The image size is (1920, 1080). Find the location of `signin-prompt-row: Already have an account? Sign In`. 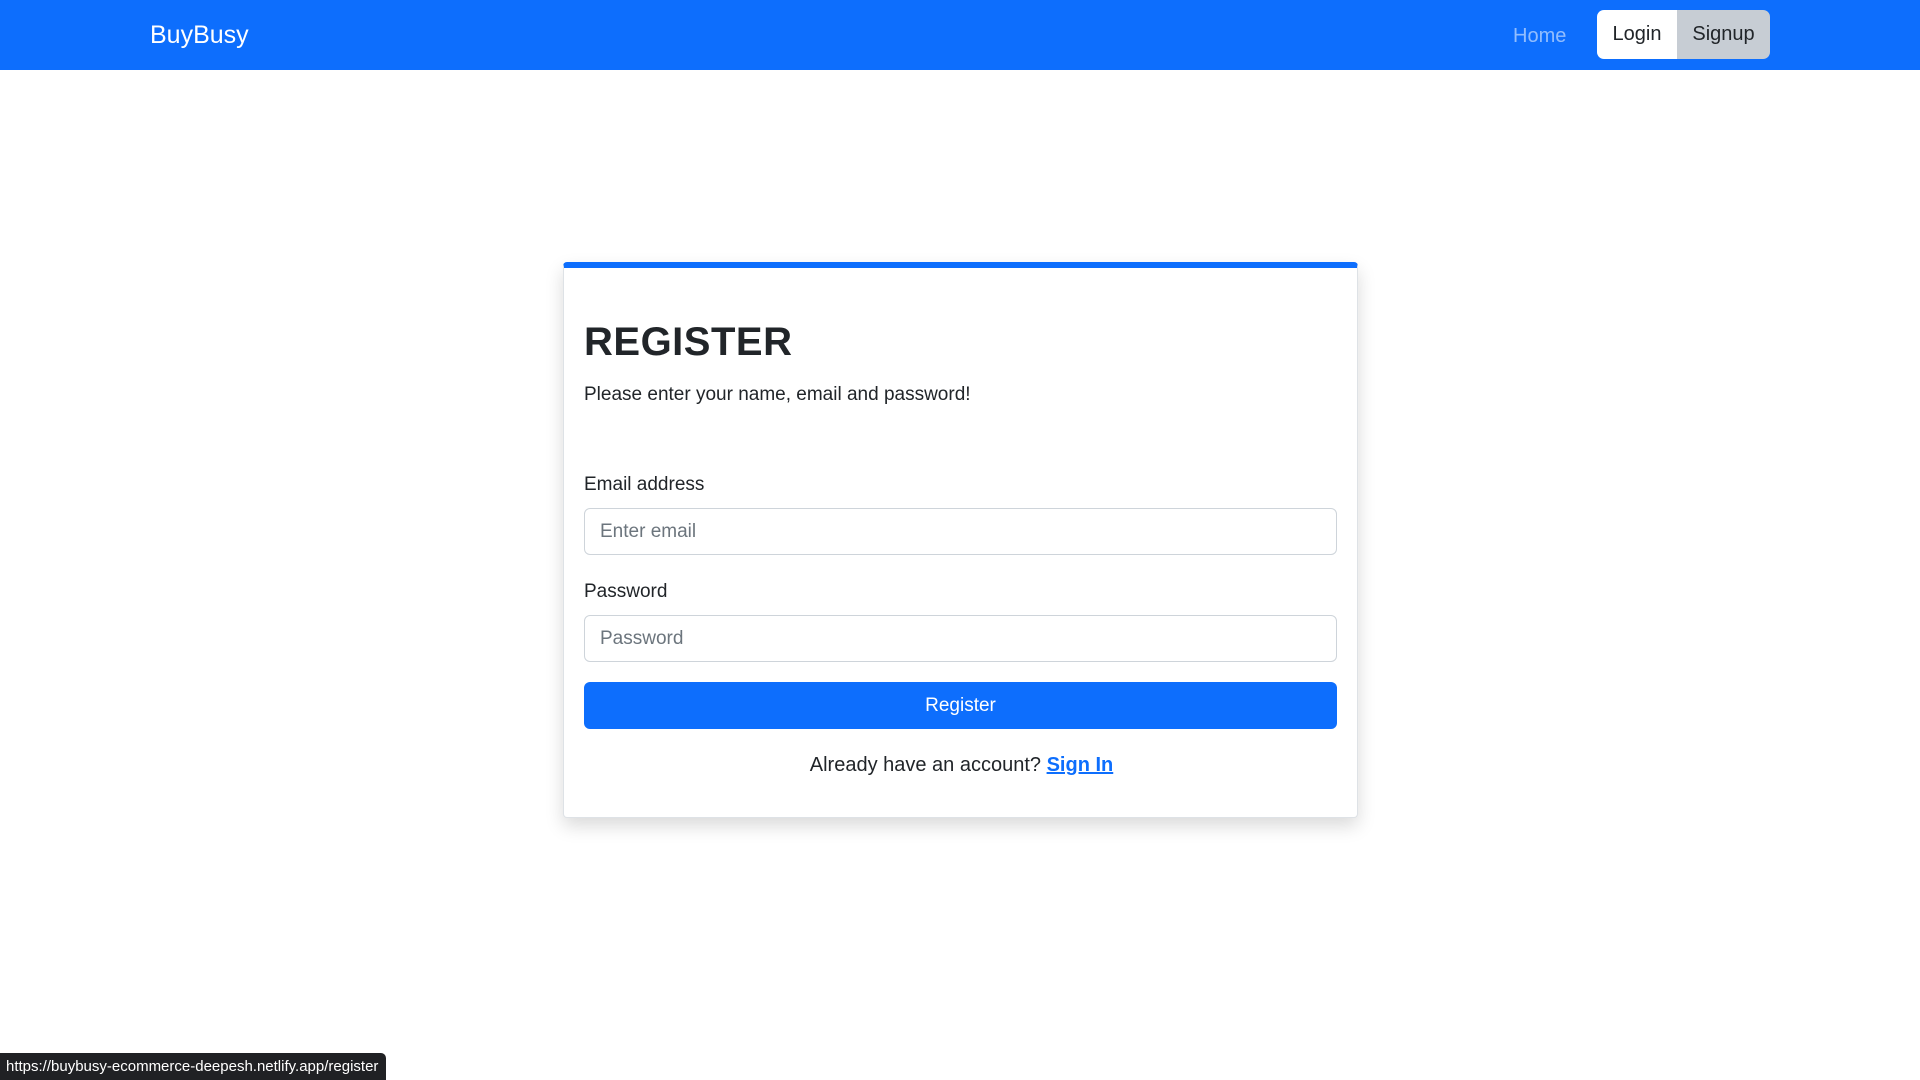

signin-prompt-row: Already have an account? Sign In is located at coordinates (961, 765).